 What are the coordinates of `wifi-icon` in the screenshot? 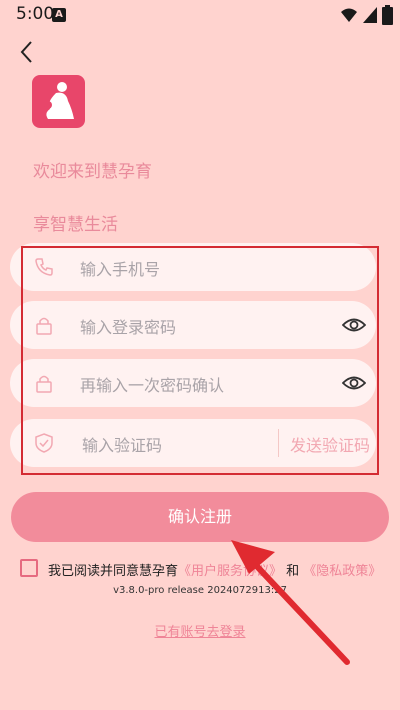 It's located at (349, 15).